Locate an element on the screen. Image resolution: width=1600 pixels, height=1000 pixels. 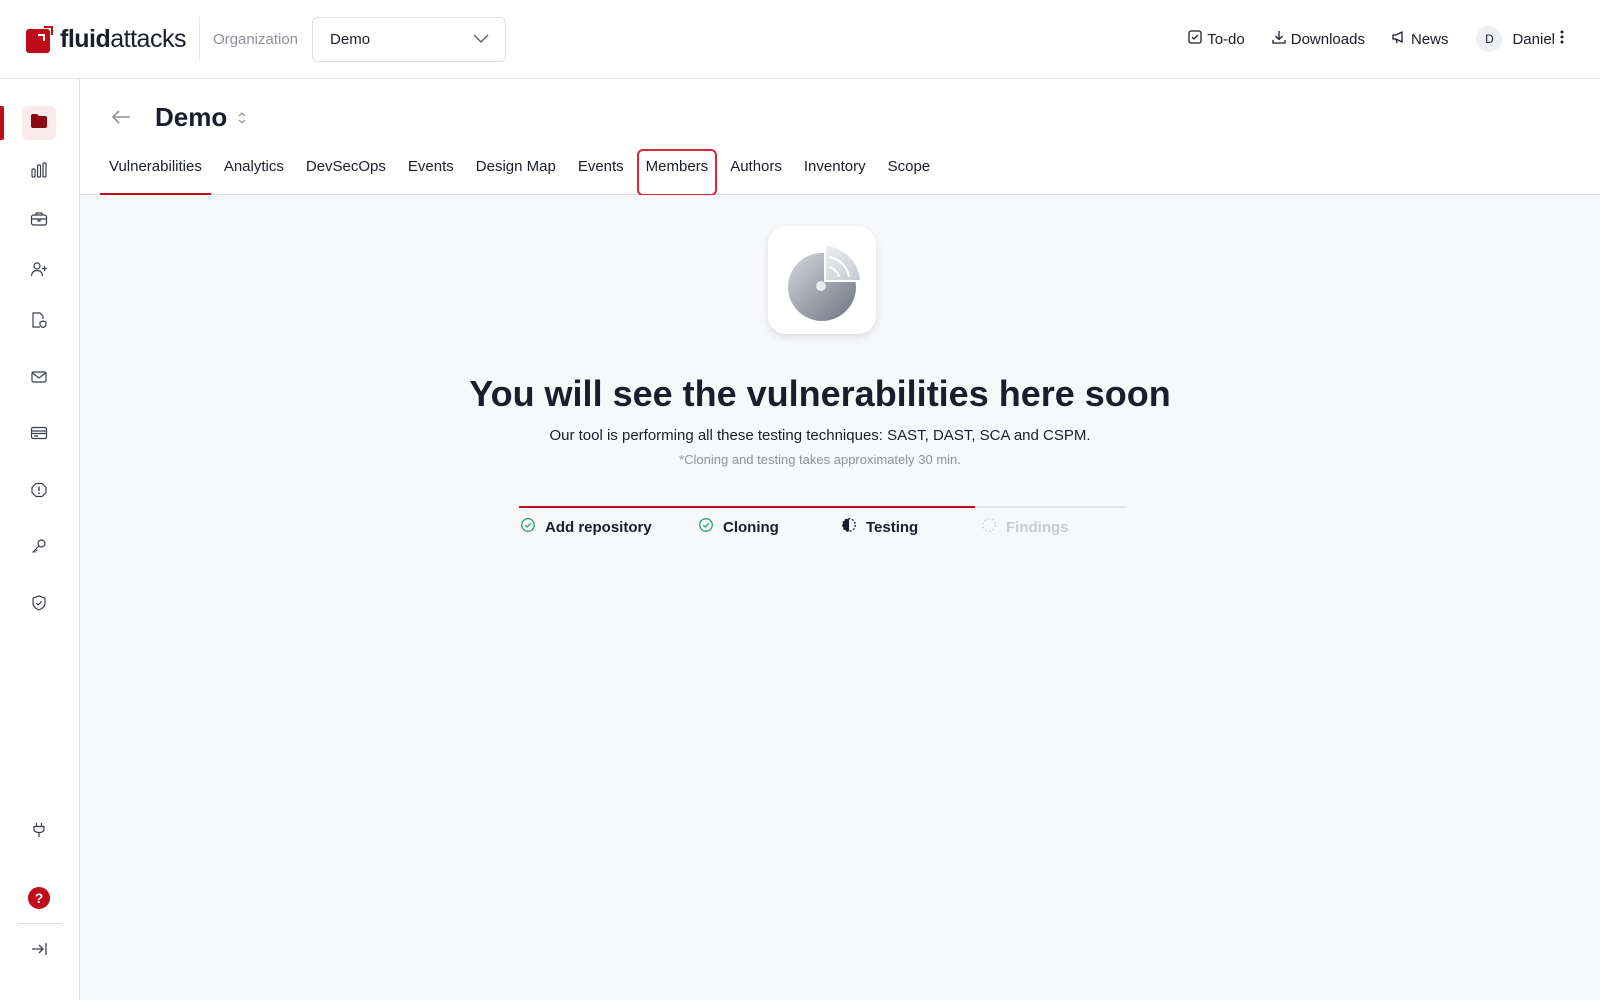
sidebar: ? is located at coordinates (40, 539).